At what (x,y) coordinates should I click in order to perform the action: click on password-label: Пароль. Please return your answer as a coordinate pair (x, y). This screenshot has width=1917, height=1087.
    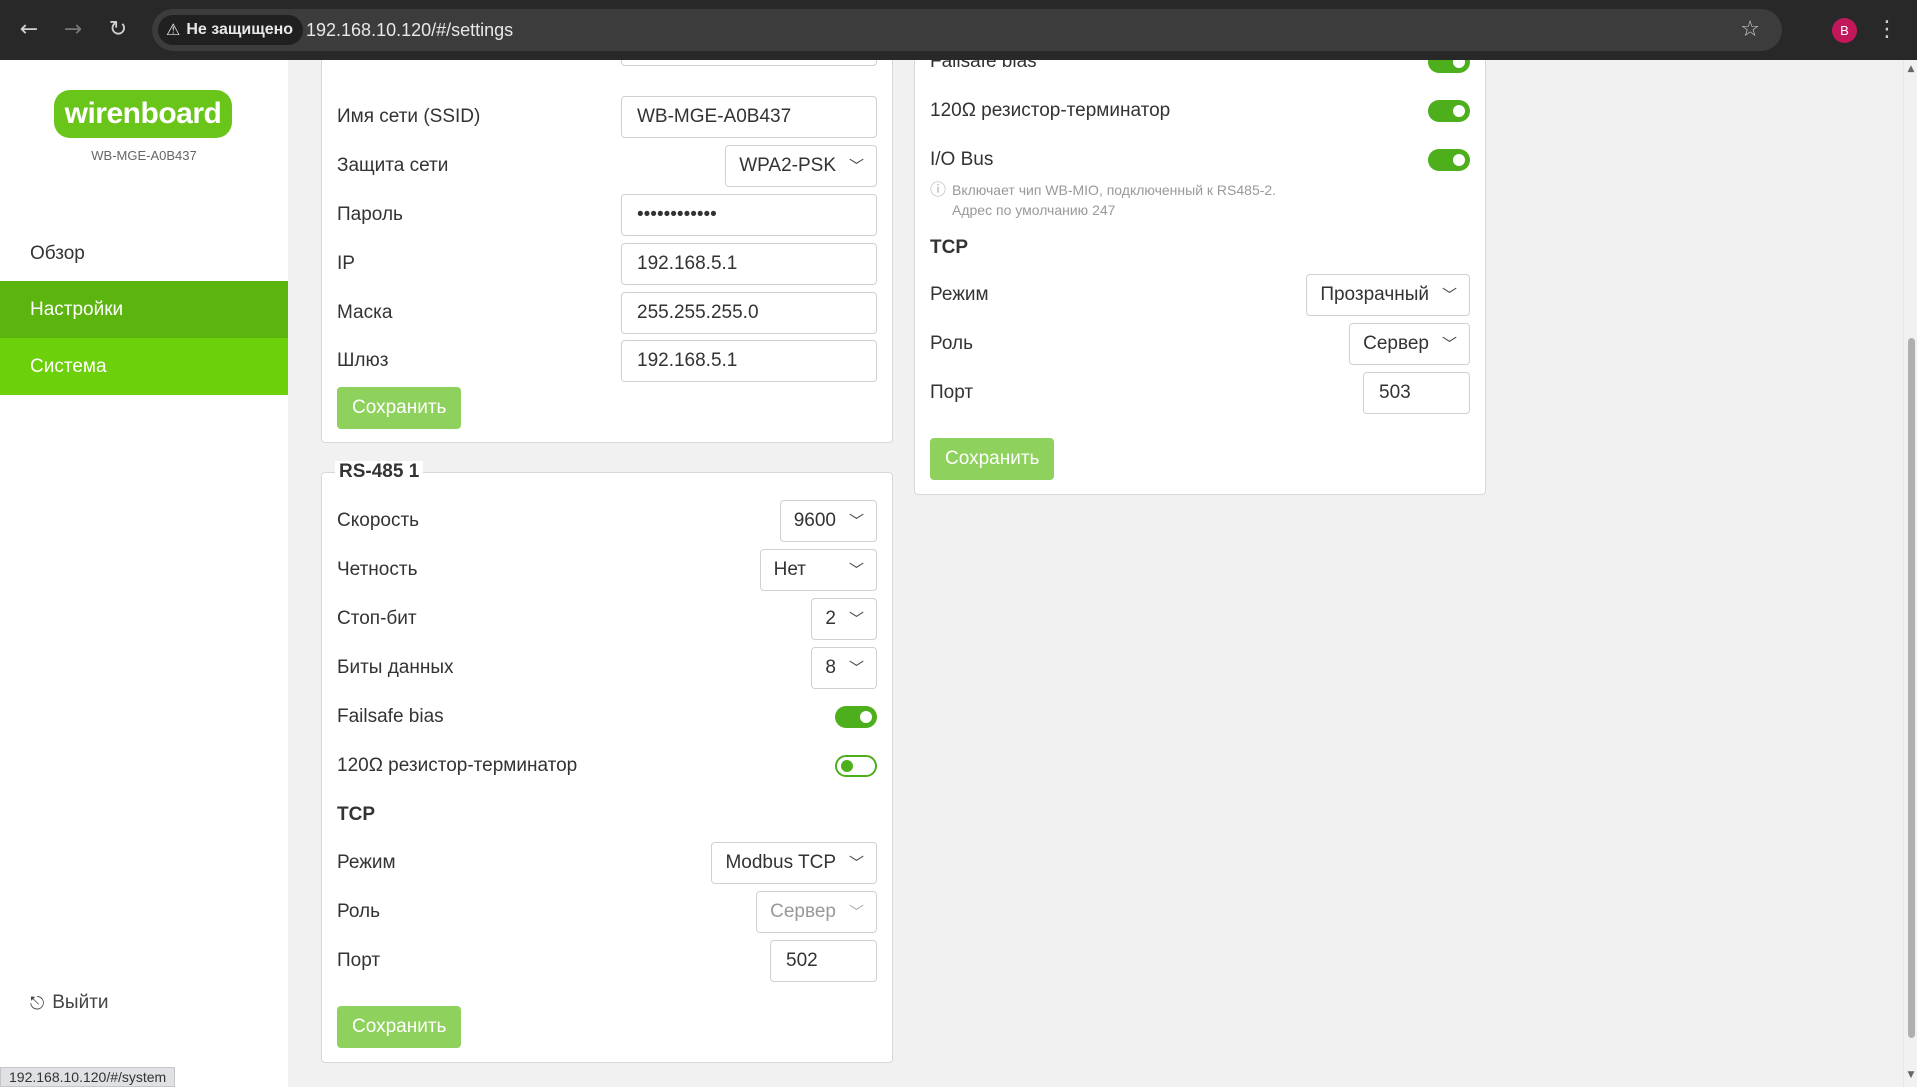
    Looking at the image, I should click on (370, 214).